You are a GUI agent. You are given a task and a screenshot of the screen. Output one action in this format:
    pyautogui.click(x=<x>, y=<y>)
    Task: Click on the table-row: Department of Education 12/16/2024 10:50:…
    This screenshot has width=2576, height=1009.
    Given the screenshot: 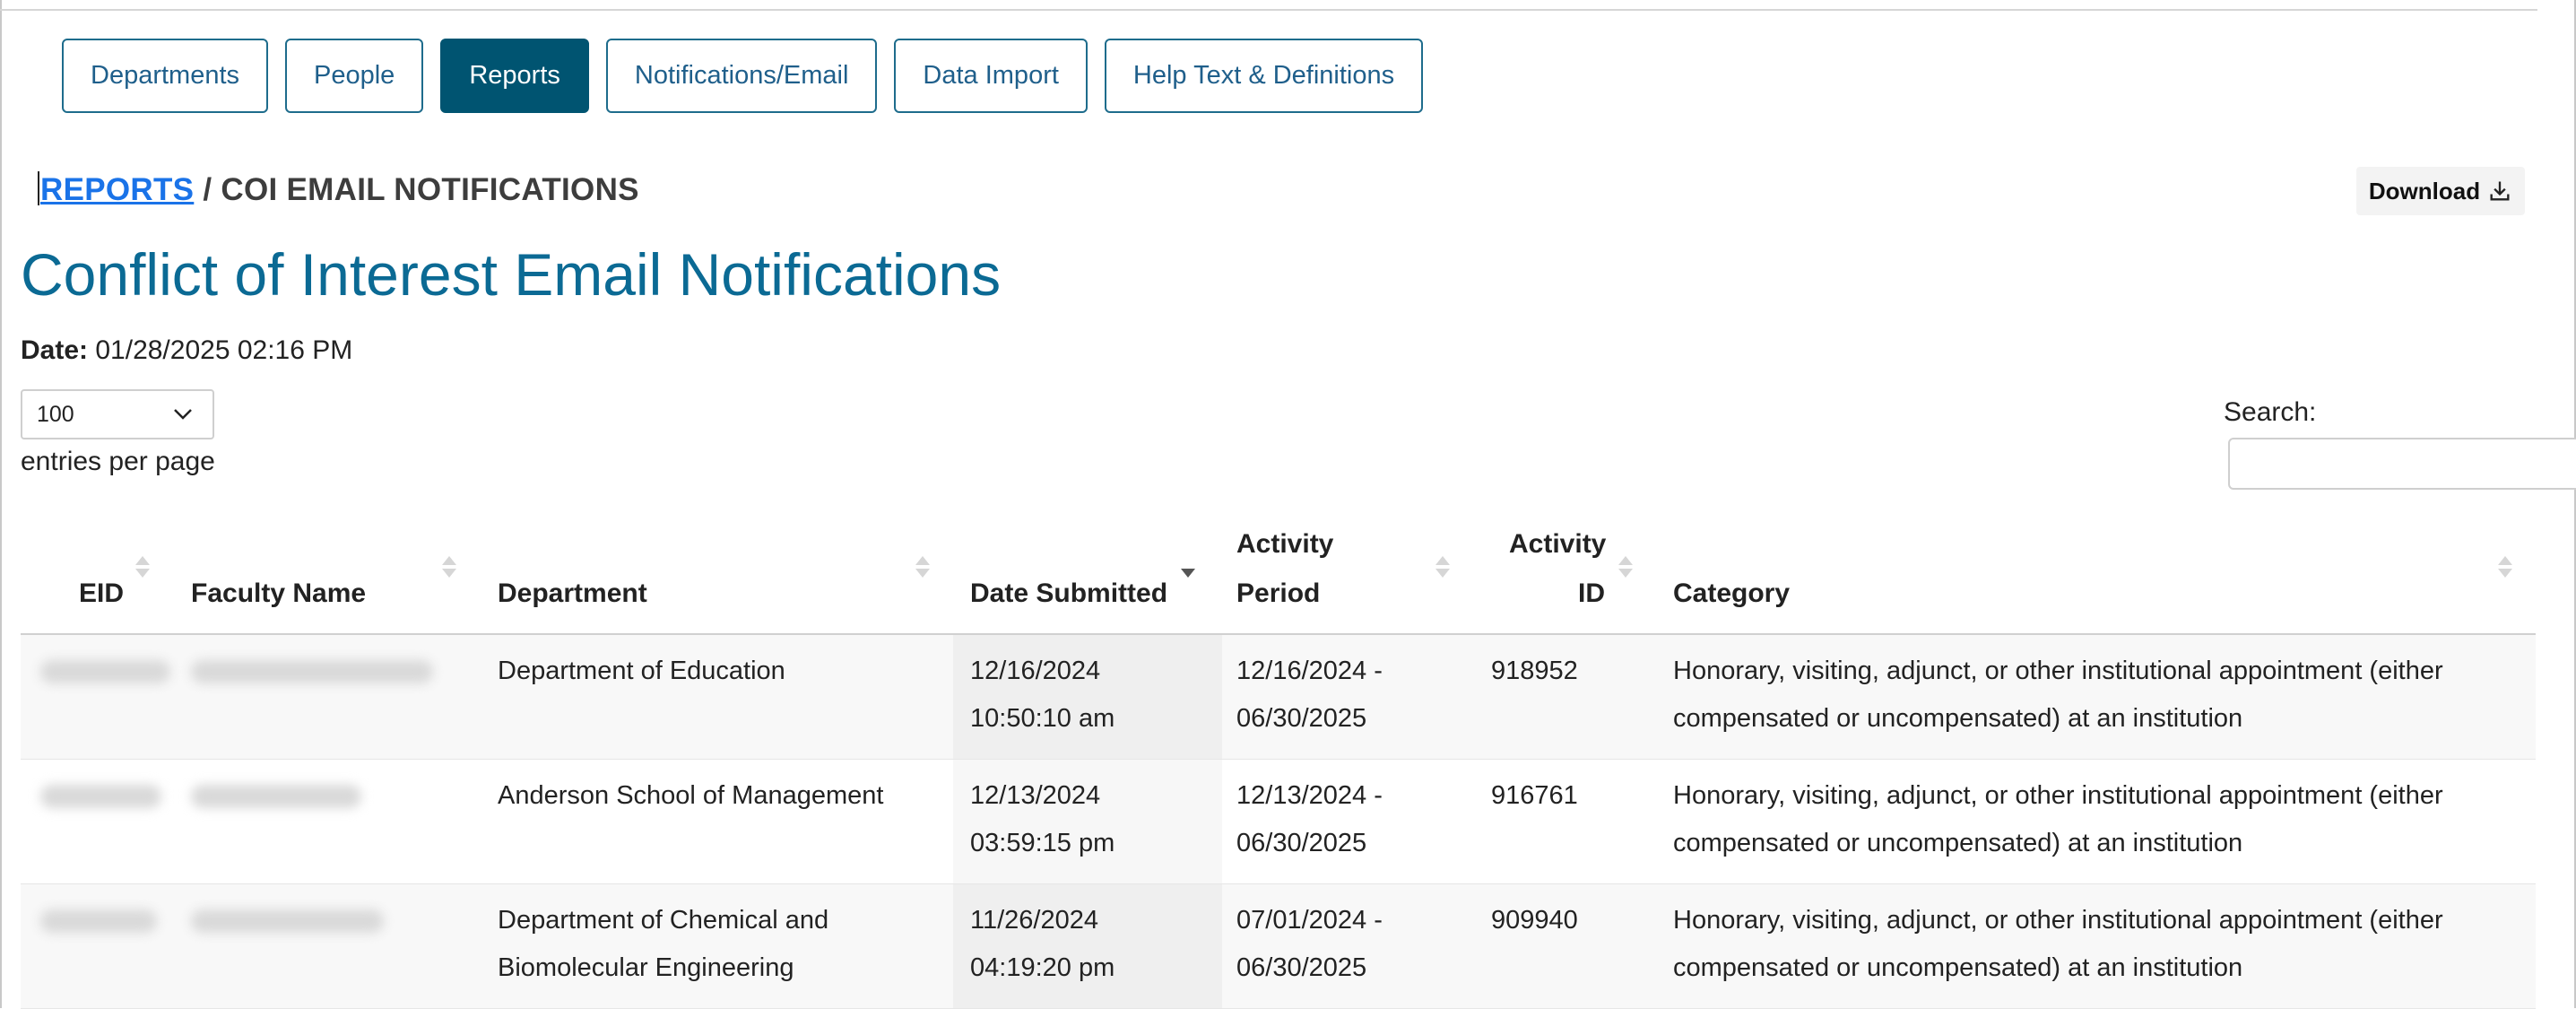 What is the action you would take?
    pyautogui.click(x=1278, y=697)
    